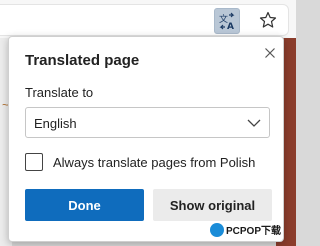 The image size is (320, 246). I want to click on chevron-down-icon, so click(254, 123).